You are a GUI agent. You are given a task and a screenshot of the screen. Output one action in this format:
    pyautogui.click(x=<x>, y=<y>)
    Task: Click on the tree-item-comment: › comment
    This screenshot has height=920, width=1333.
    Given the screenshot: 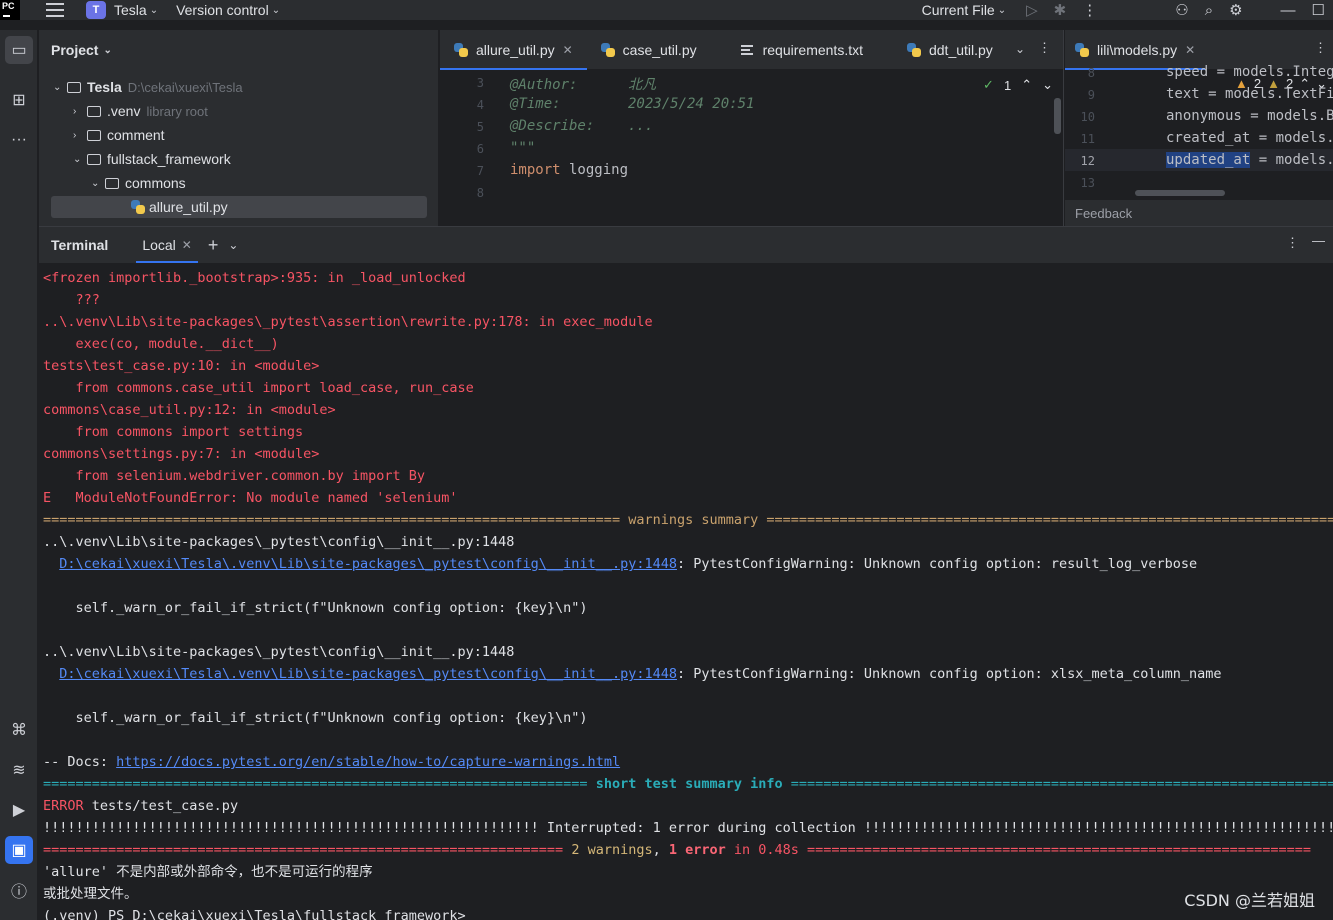 What is the action you would take?
    pyautogui.click(x=119, y=135)
    